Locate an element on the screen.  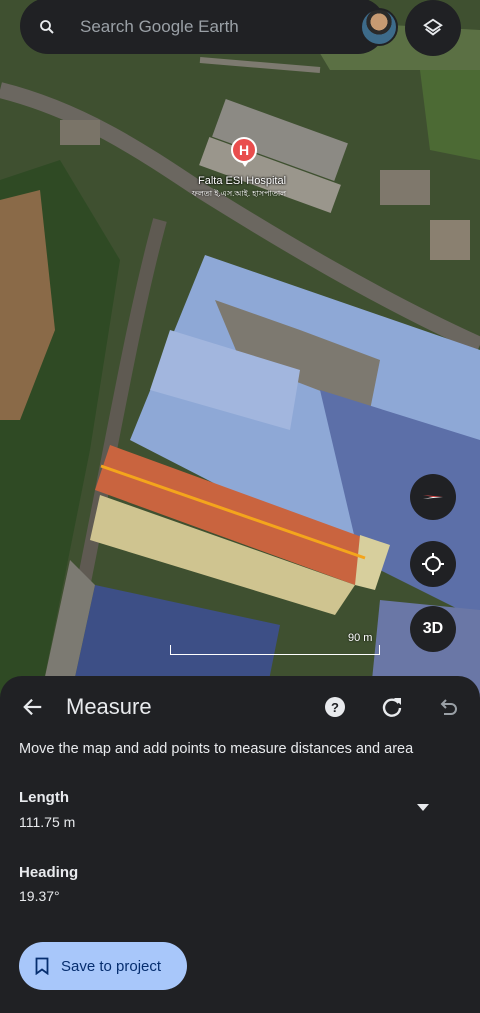
hospital-badge: H is located at coordinates (244, 150).